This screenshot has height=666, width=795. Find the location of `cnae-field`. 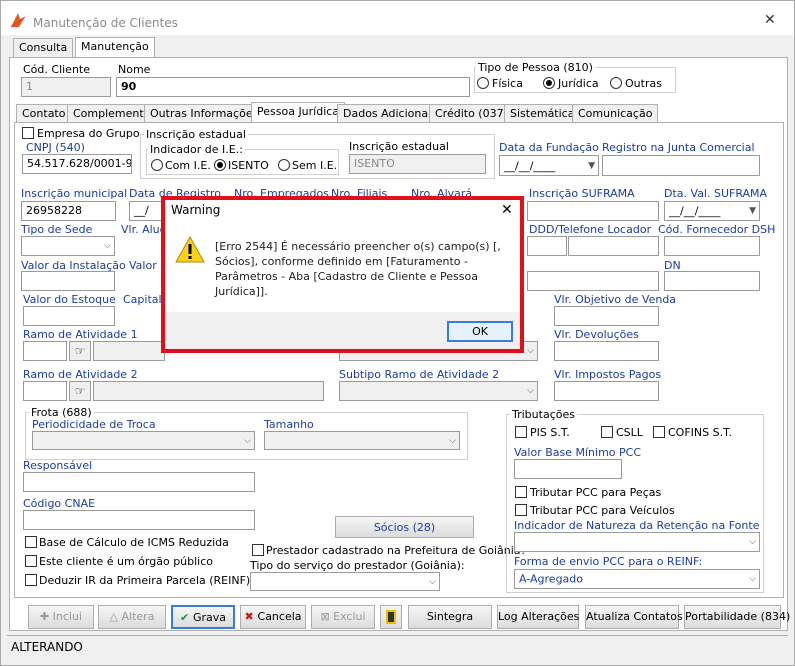

cnae-field is located at coordinates (139, 520).